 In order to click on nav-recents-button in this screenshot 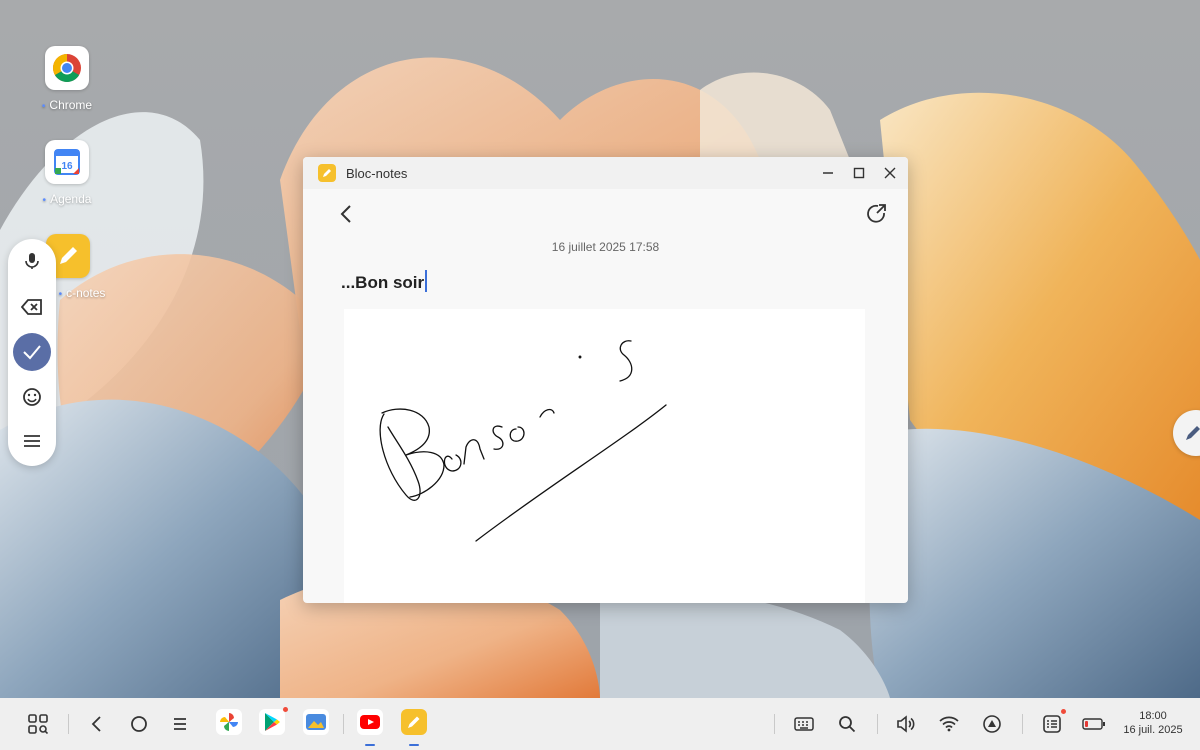, I will do `click(180, 724)`.